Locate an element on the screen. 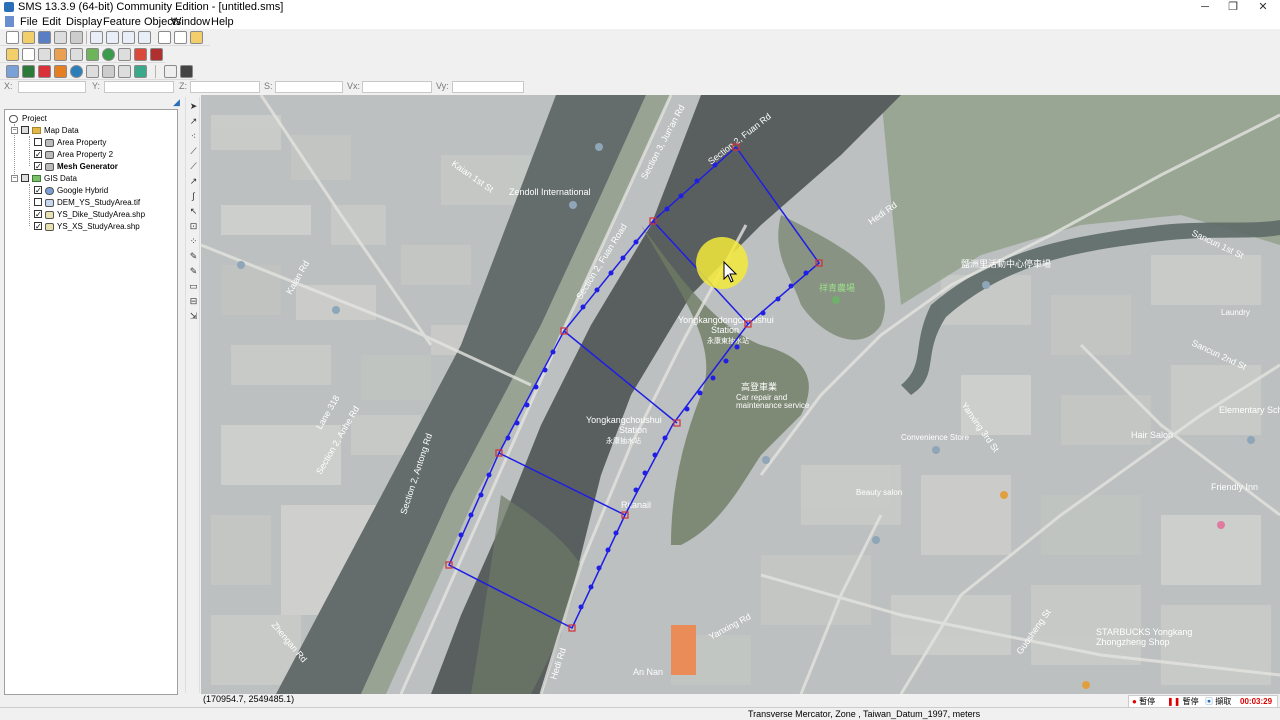 The width and height of the screenshot is (1280, 720). vx-label: Vx: is located at coordinates (354, 86).